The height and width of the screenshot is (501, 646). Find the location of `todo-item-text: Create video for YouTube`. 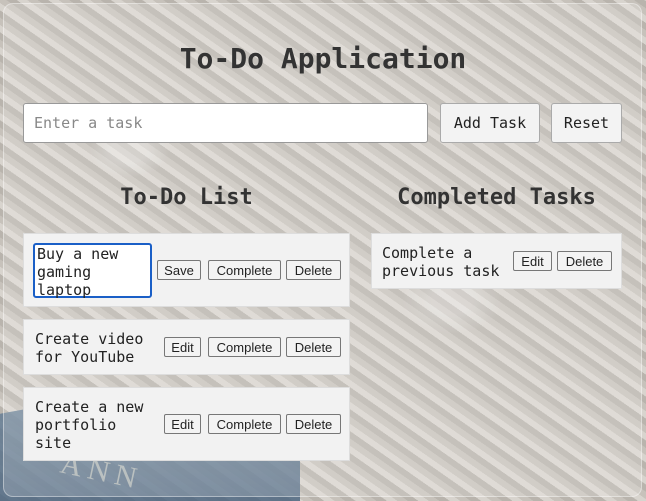

todo-item-text: Create video for YouTube is located at coordinates (89, 348).